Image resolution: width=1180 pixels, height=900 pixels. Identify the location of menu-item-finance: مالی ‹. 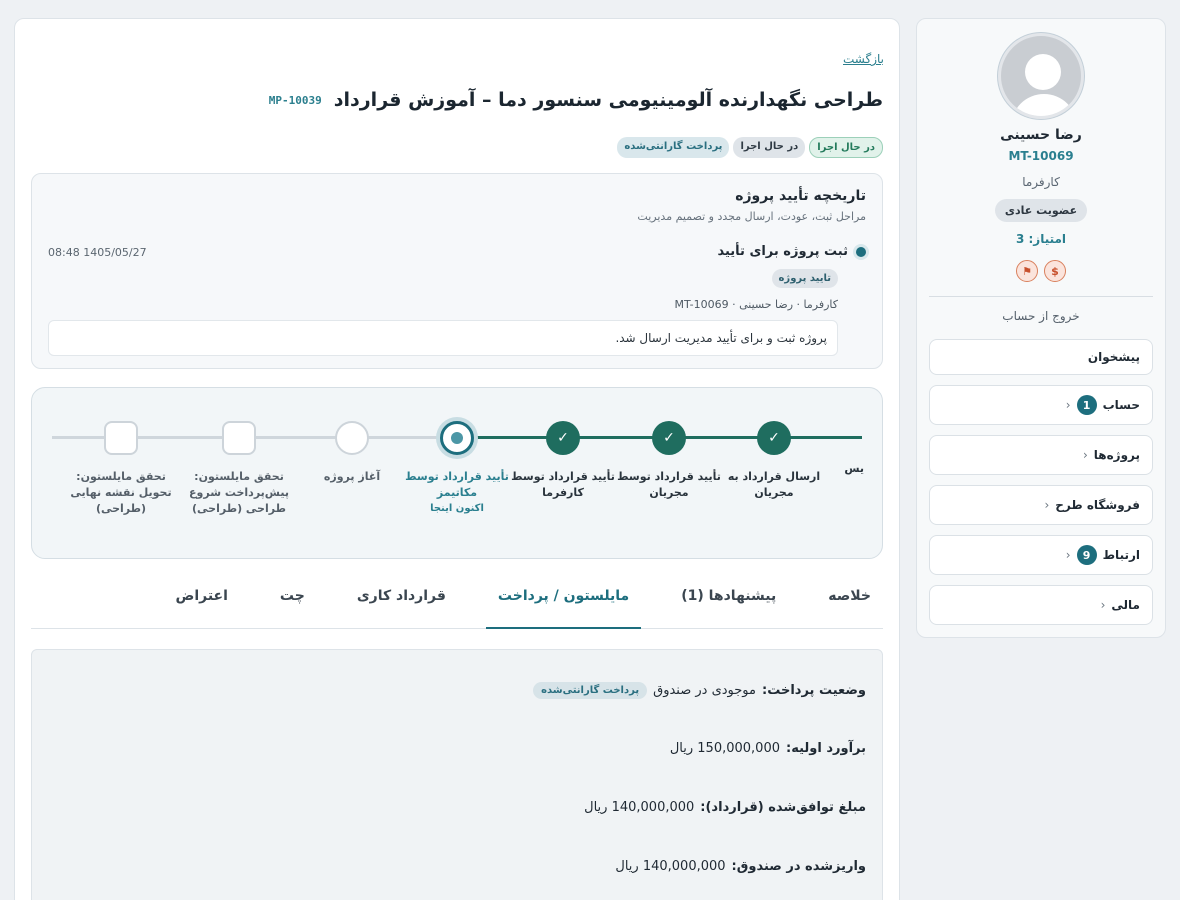
(1041, 605).